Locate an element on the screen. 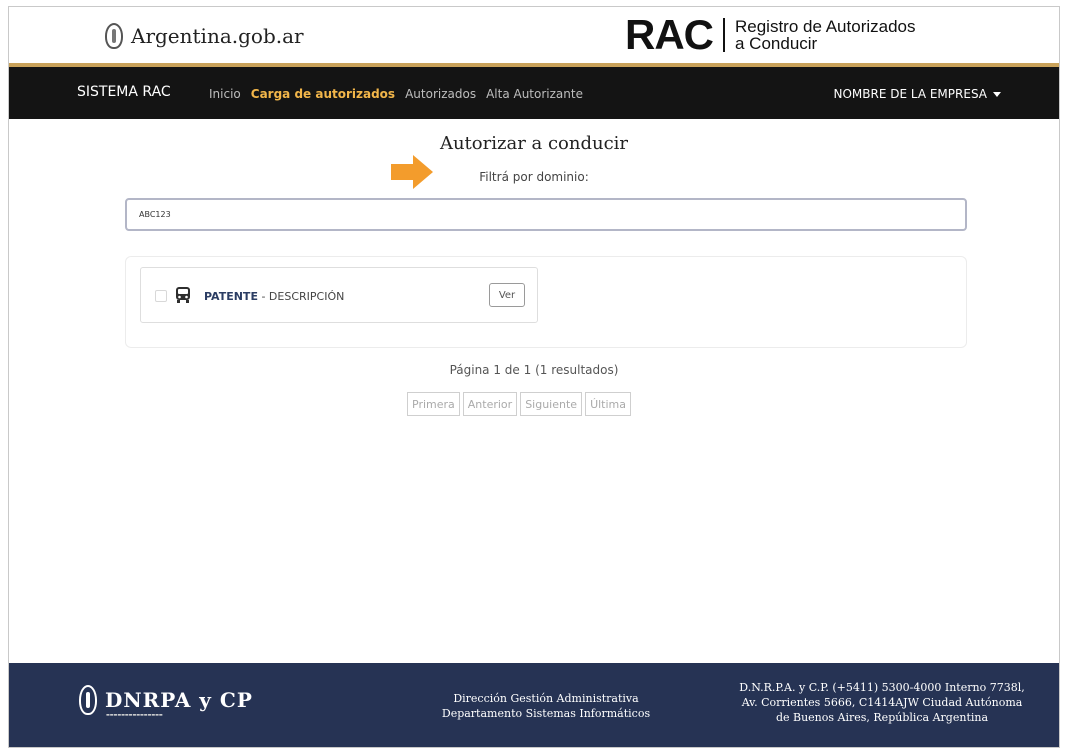  view-button: Ver is located at coordinates (507, 295).